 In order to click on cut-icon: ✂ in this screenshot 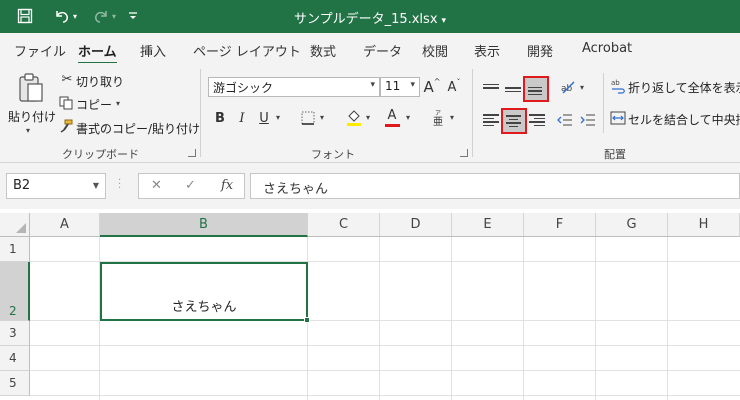, I will do `click(67, 79)`.